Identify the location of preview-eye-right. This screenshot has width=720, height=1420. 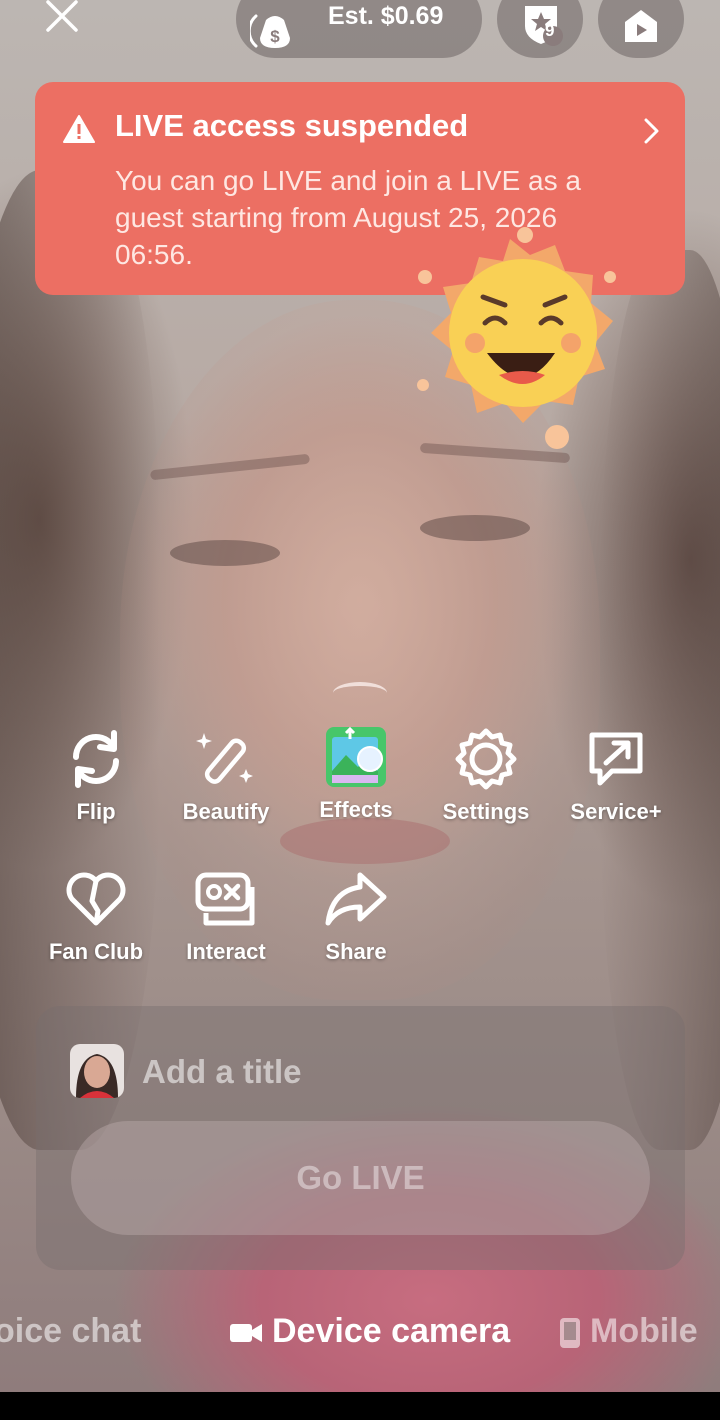
(475, 528).